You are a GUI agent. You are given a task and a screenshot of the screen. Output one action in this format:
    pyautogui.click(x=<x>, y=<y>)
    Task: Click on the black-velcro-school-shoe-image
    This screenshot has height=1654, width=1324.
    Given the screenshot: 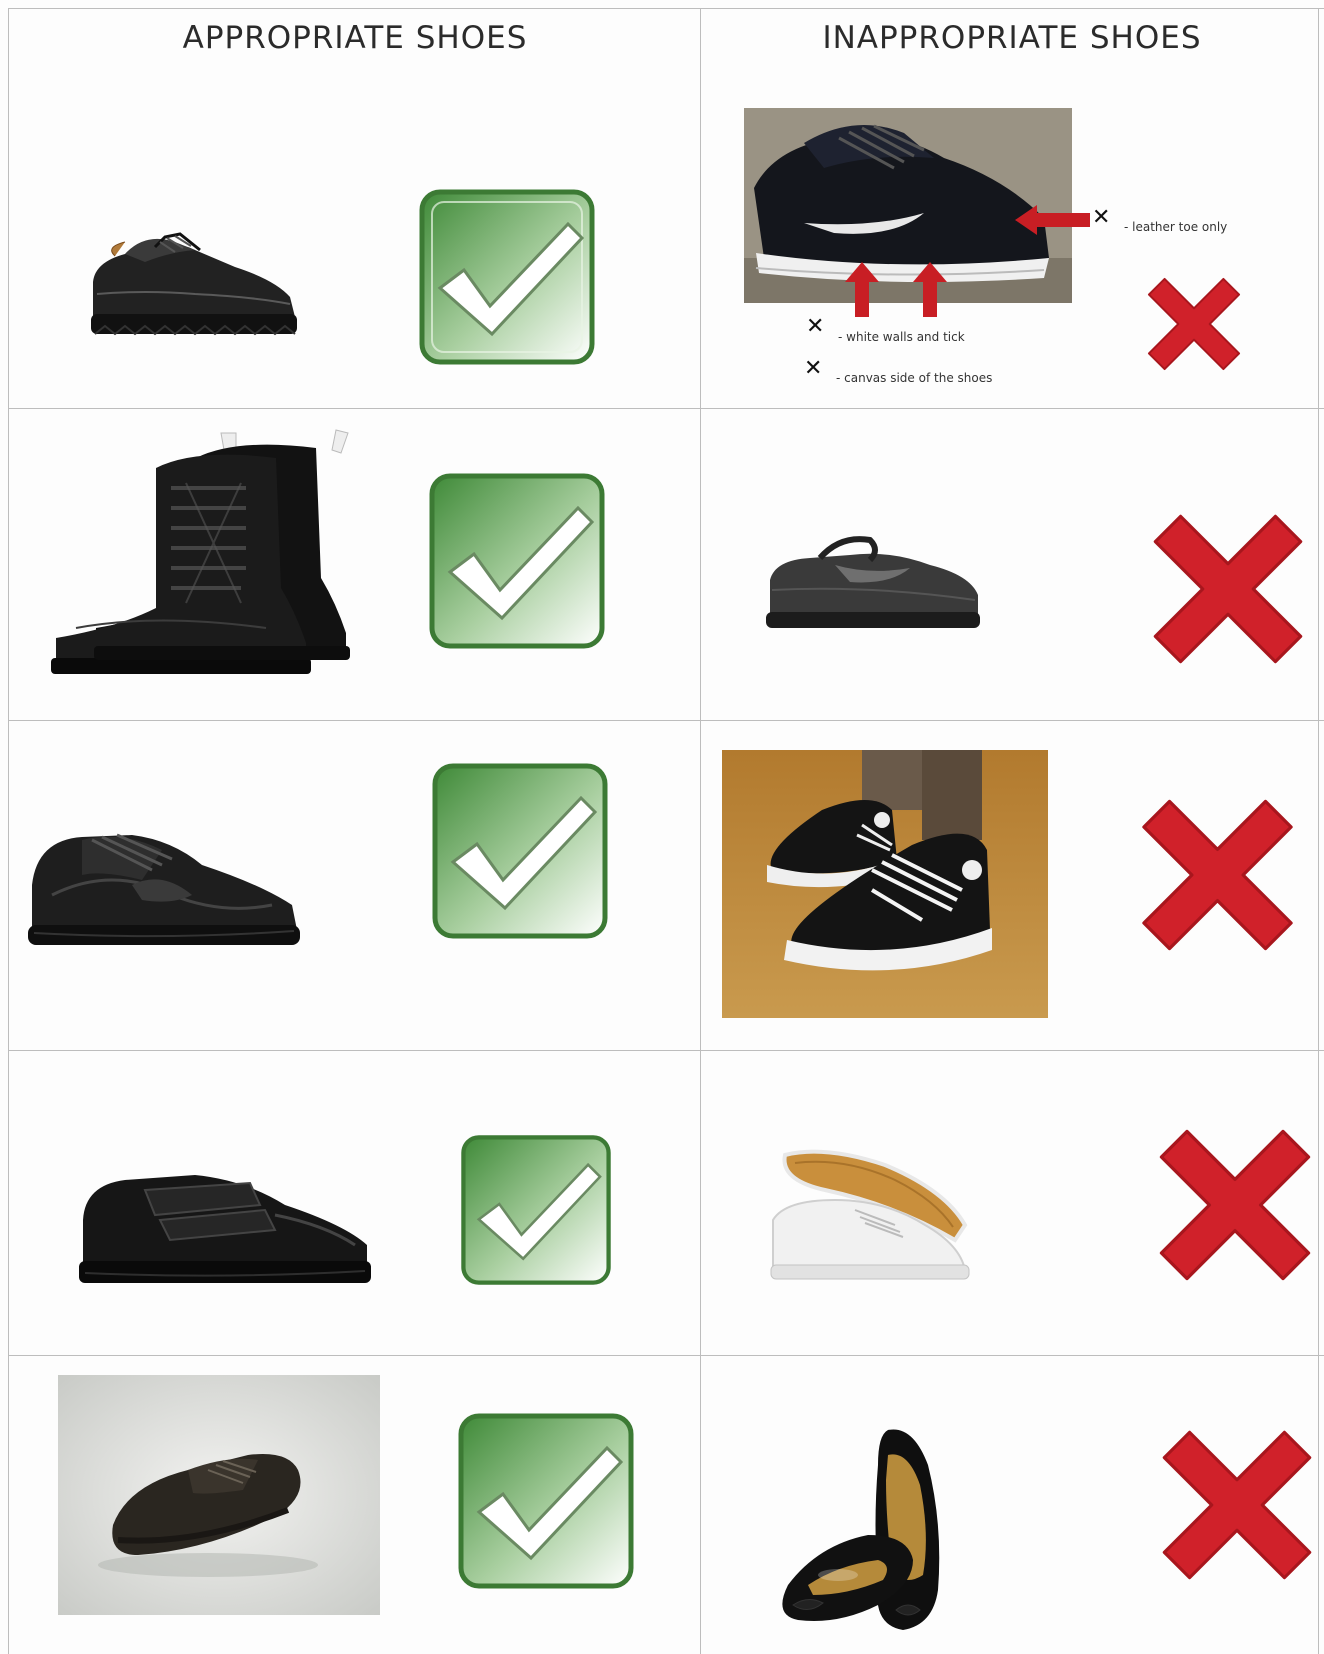 What is the action you would take?
    pyautogui.click(x=225, y=1227)
    